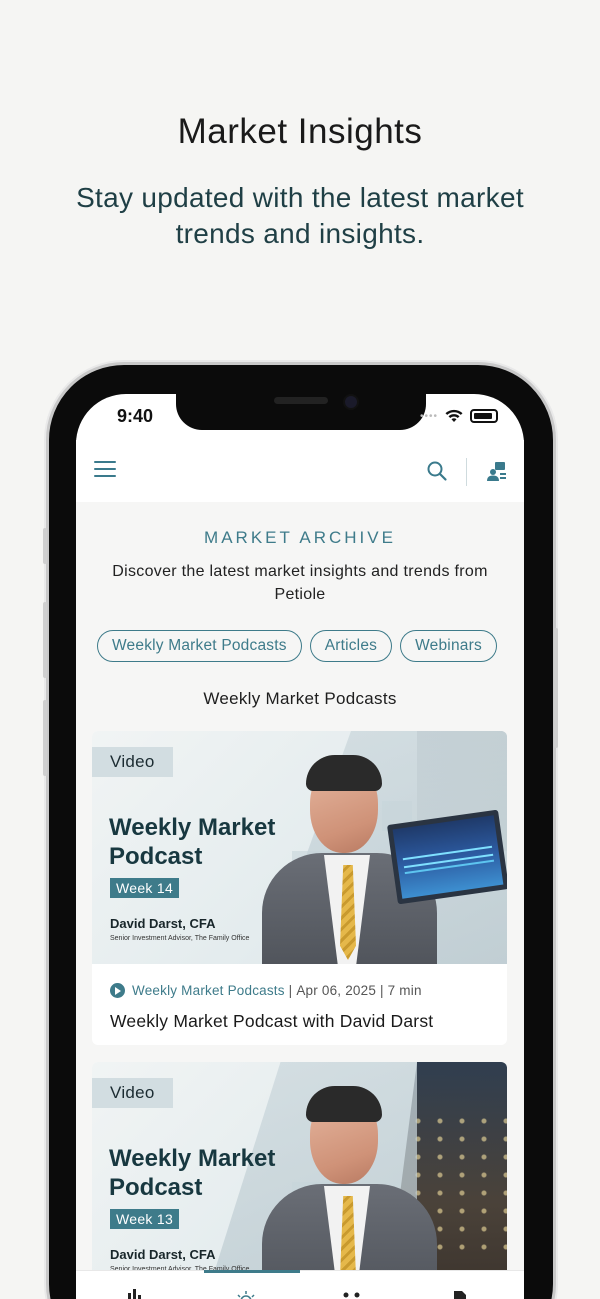 The width and height of the screenshot is (600, 1299). Describe the element at coordinates (351, 402) in the screenshot. I see `front-camera` at that location.